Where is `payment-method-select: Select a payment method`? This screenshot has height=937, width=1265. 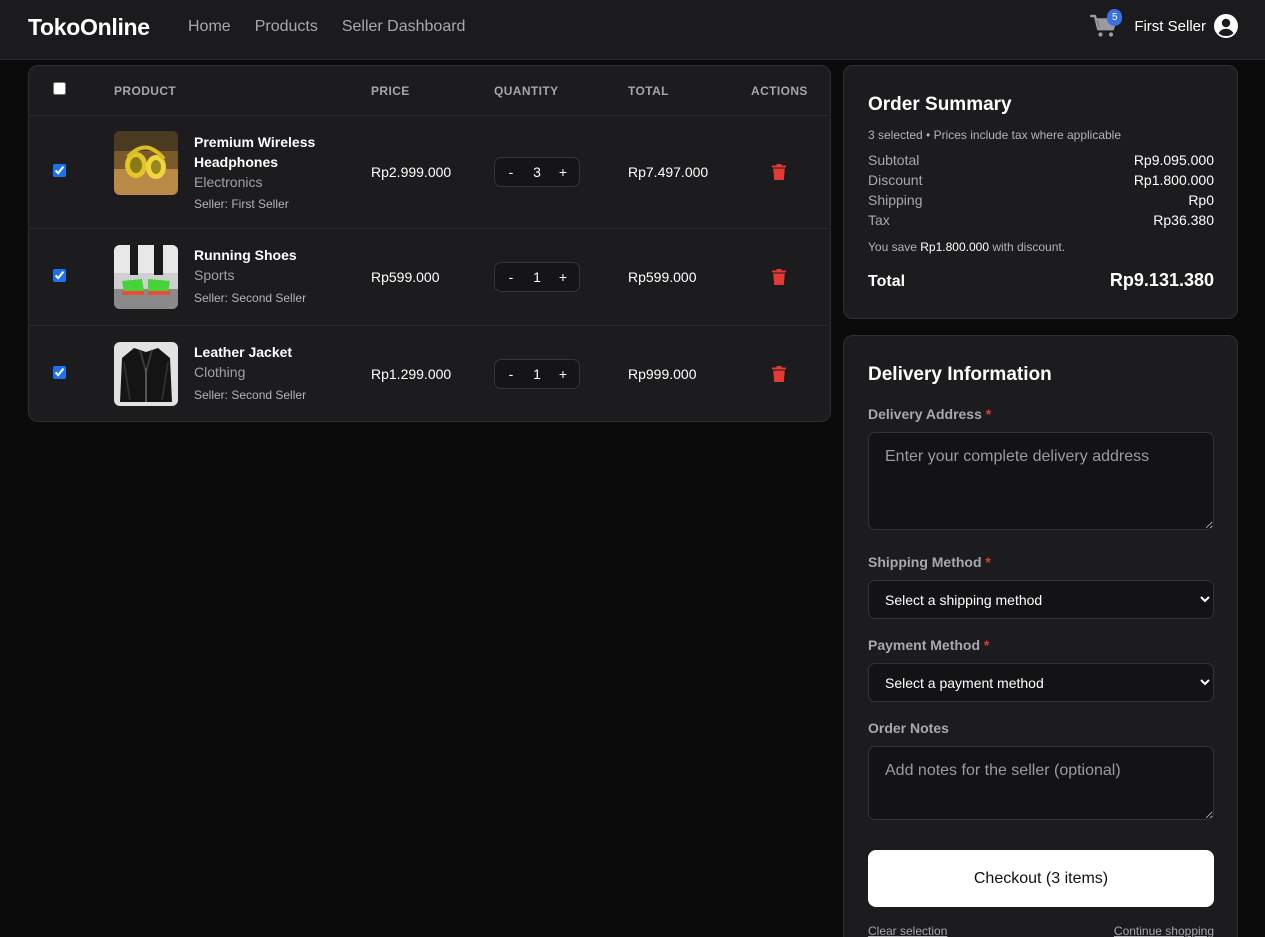 payment-method-select: Select a payment method is located at coordinates (1041, 682).